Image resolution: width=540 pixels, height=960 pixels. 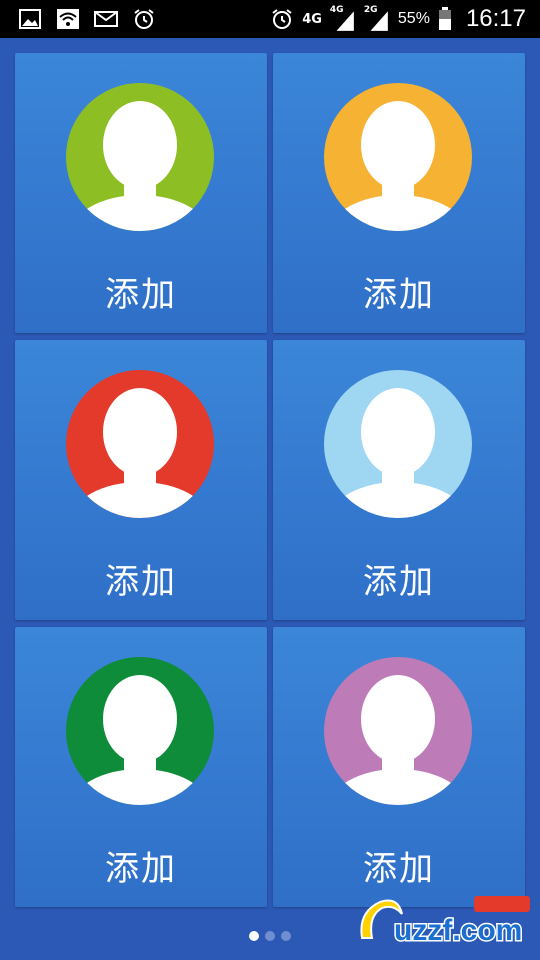 I want to click on mail-icon, so click(x=106, y=19).